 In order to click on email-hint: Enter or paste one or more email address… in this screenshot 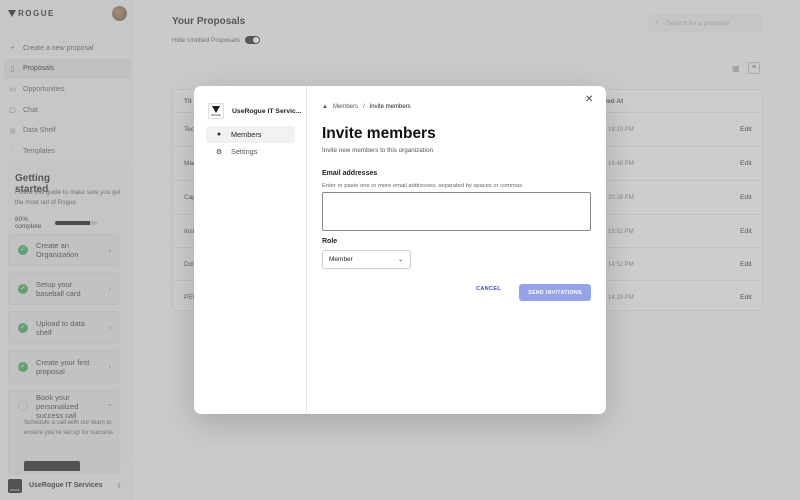, I will do `click(422, 186)`.